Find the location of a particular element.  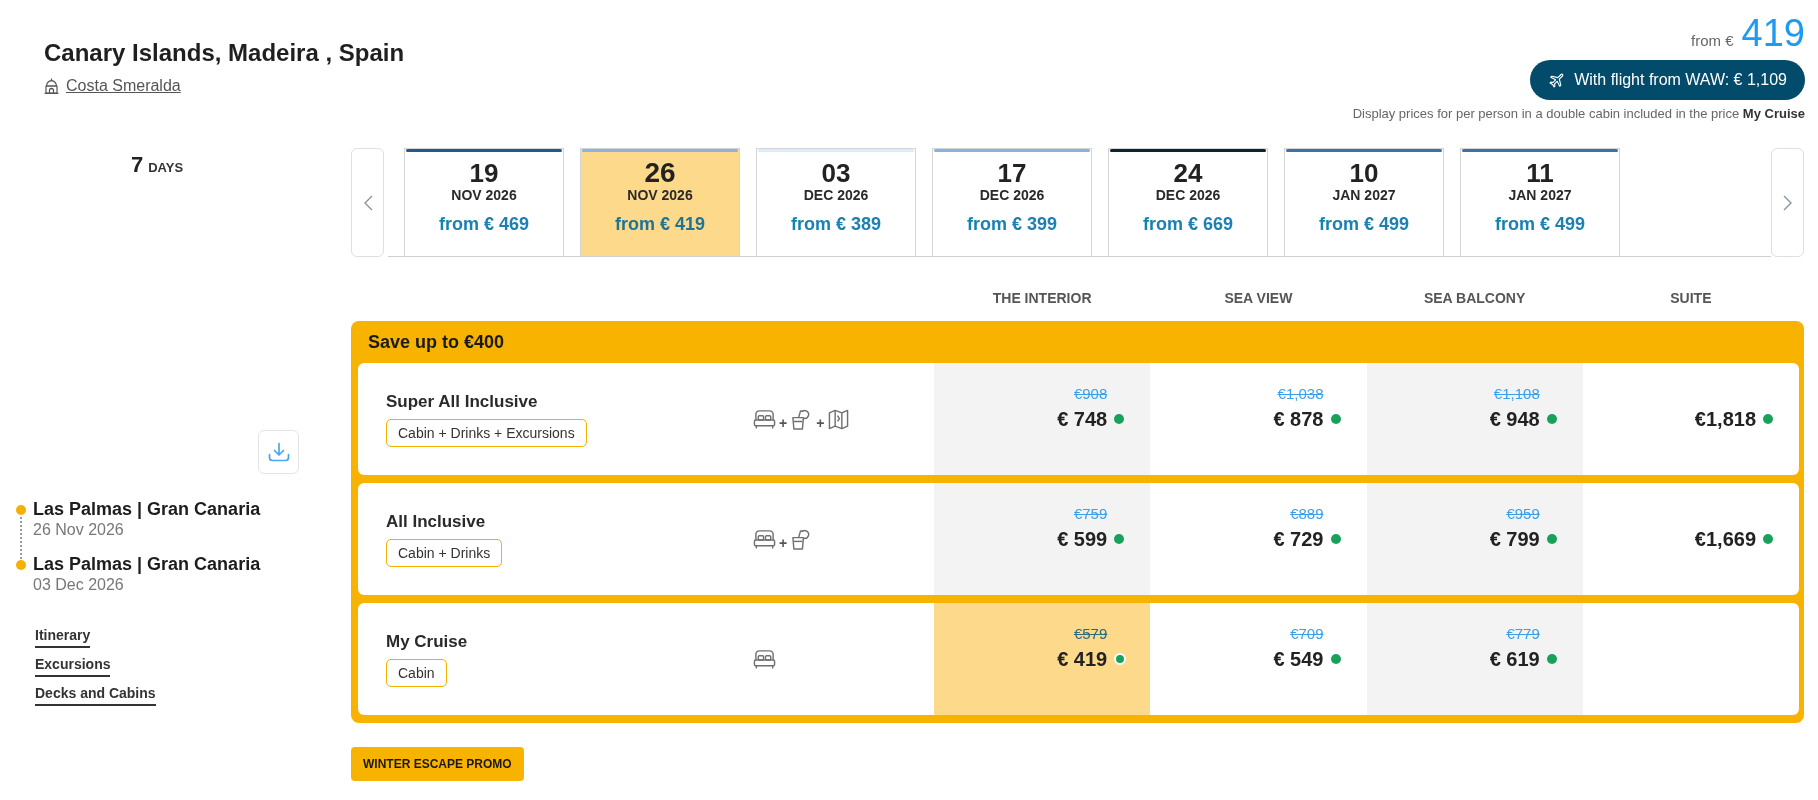

download-icon is located at coordinates (278, 452).